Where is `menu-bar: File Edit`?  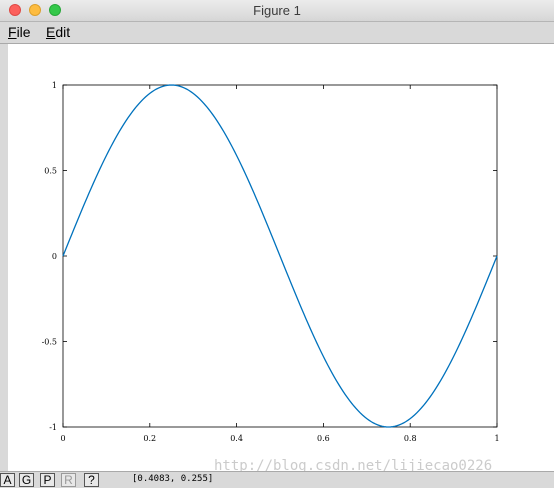 menu-bar: File Edit is located at coordinates (277, 33).